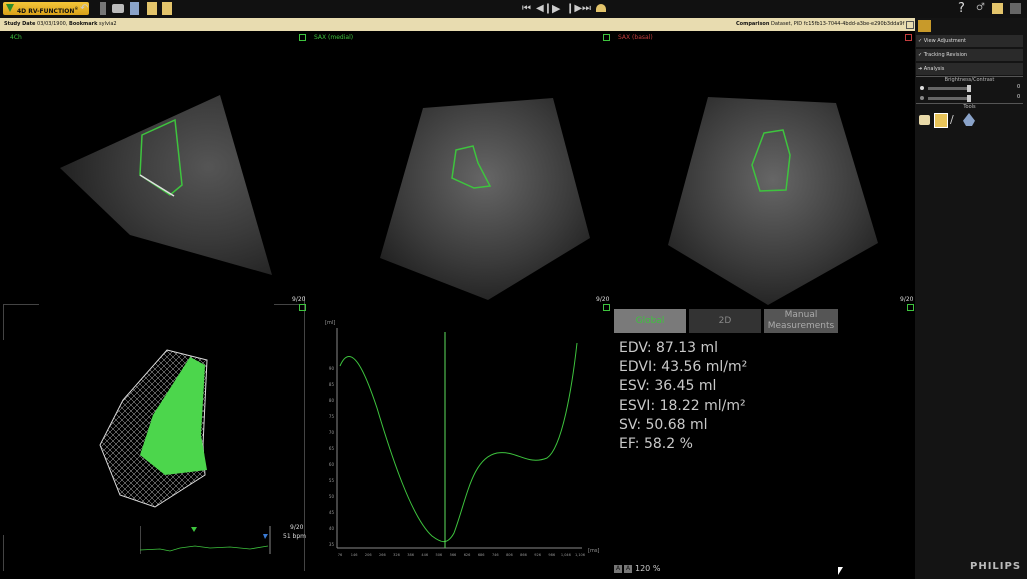 The image size is (1027, 579). Describe the element at coordinates (606, 307) in the screenshot. I see `view-select-graph` at that location.